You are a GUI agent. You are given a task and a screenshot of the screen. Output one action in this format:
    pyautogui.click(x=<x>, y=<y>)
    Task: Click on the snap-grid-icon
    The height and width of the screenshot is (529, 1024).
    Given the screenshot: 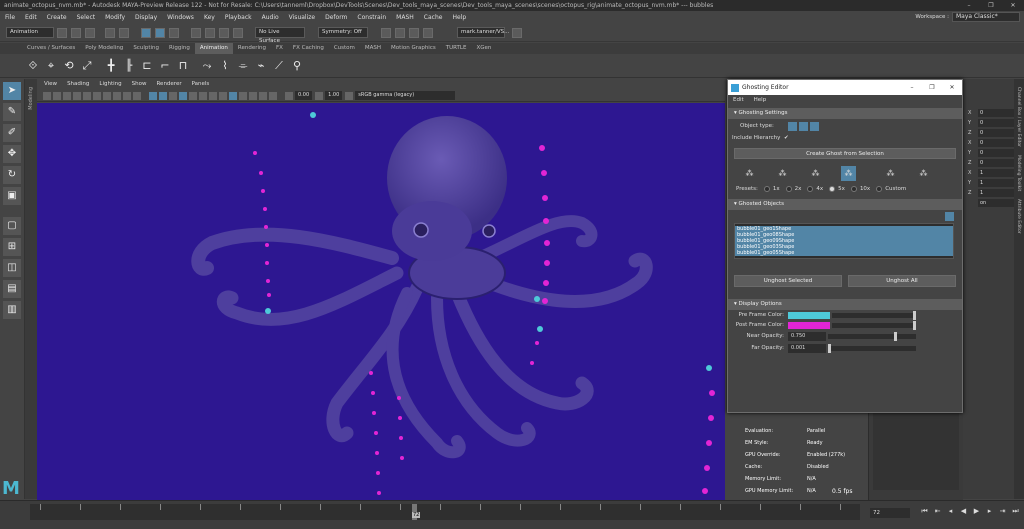 What is the action you would take?
    pyautogui.click(x=196, y=32)
    